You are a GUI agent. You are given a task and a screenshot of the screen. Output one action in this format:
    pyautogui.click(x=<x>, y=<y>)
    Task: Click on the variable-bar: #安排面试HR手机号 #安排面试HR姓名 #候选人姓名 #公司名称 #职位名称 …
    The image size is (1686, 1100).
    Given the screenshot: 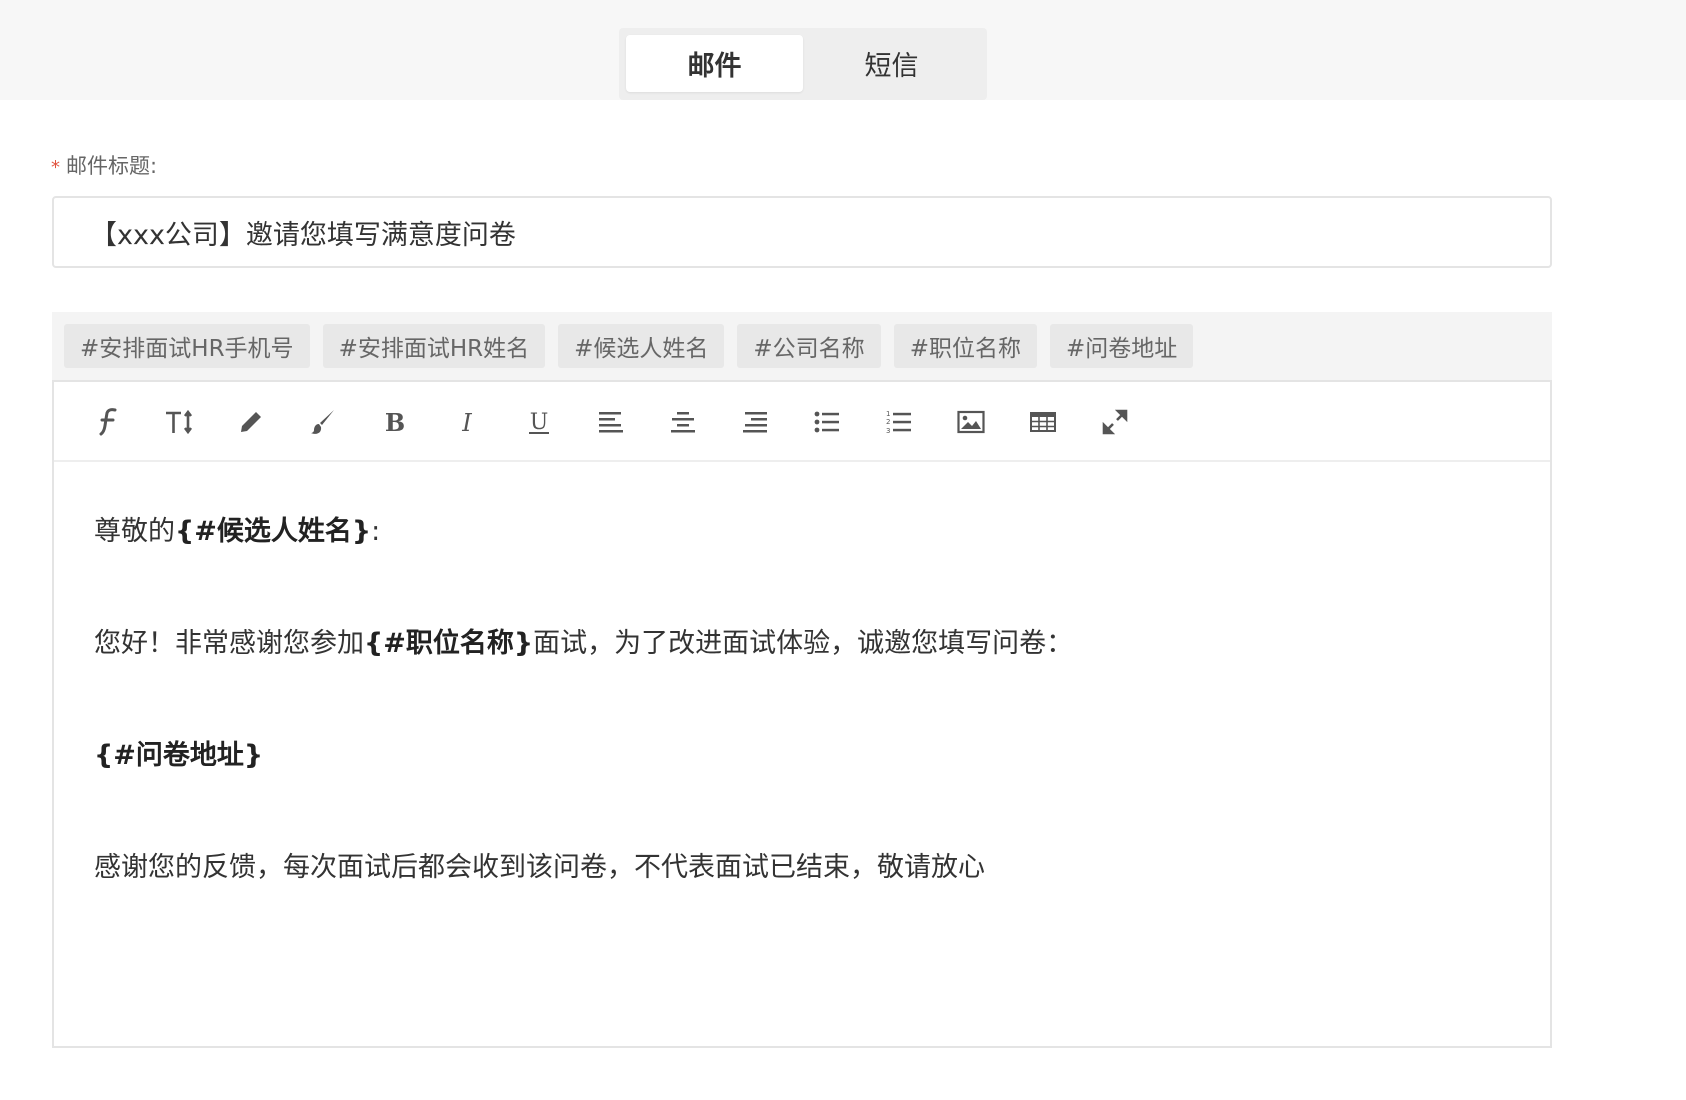 What is the action you would take?
    pyautogui.click(x=802, y=346)
    